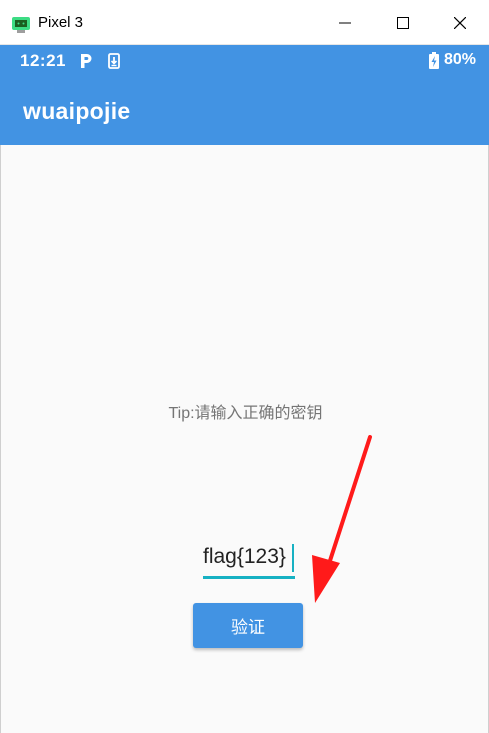 This screenshot has height=733, width=489. I want to click on status-clock: 12:21, so click(43, 60).